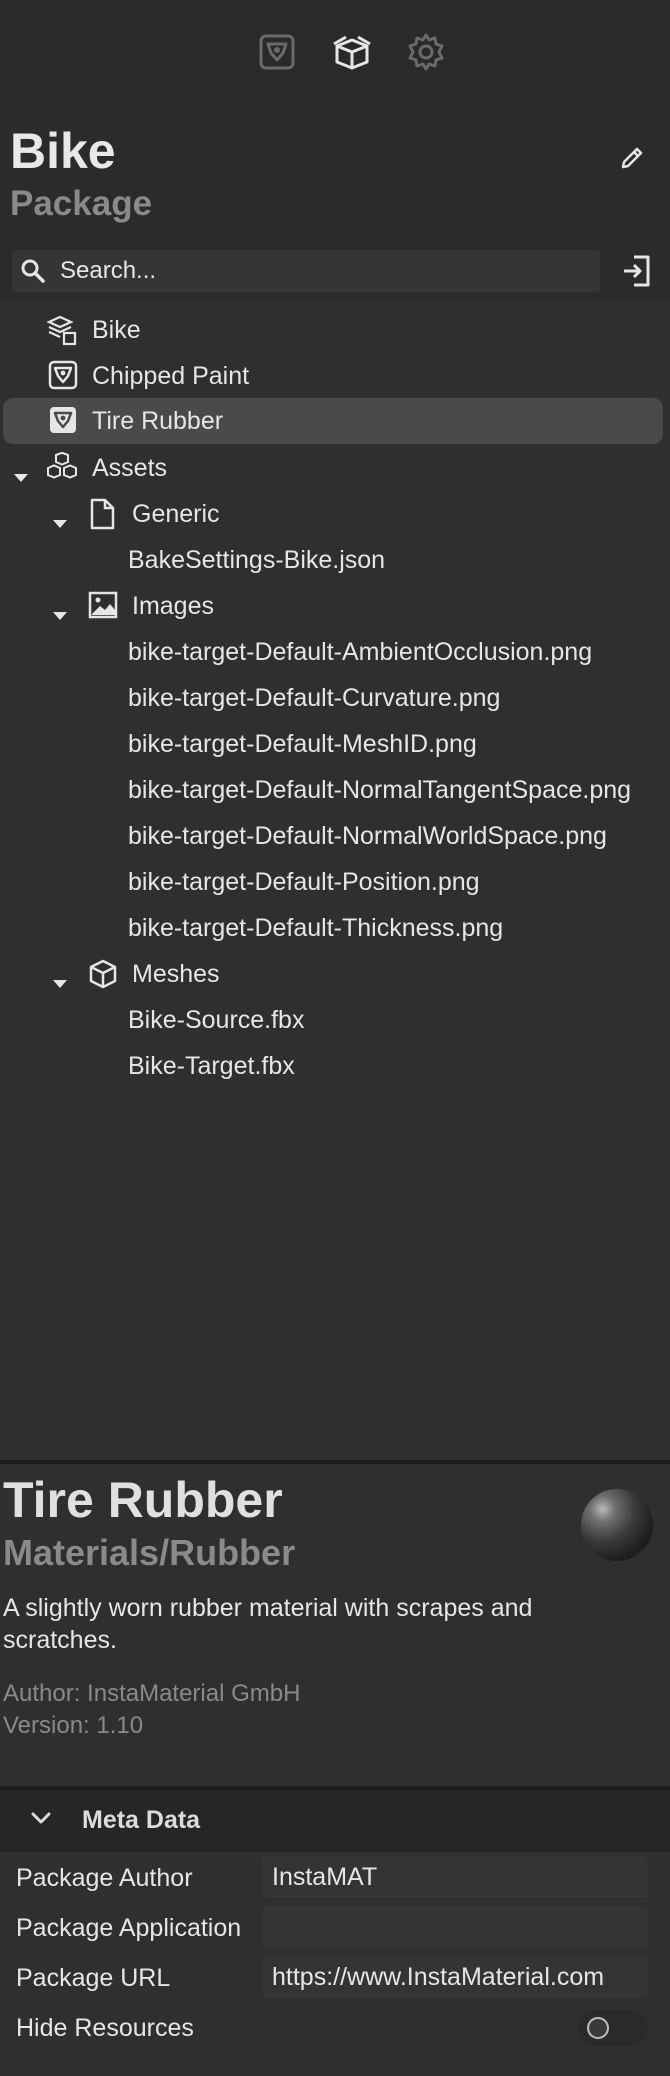  What do you see at coordinates (129, 1928) in the screenshot?
I see `package-application-label: Package Application` at bounding box center [129, 1928].